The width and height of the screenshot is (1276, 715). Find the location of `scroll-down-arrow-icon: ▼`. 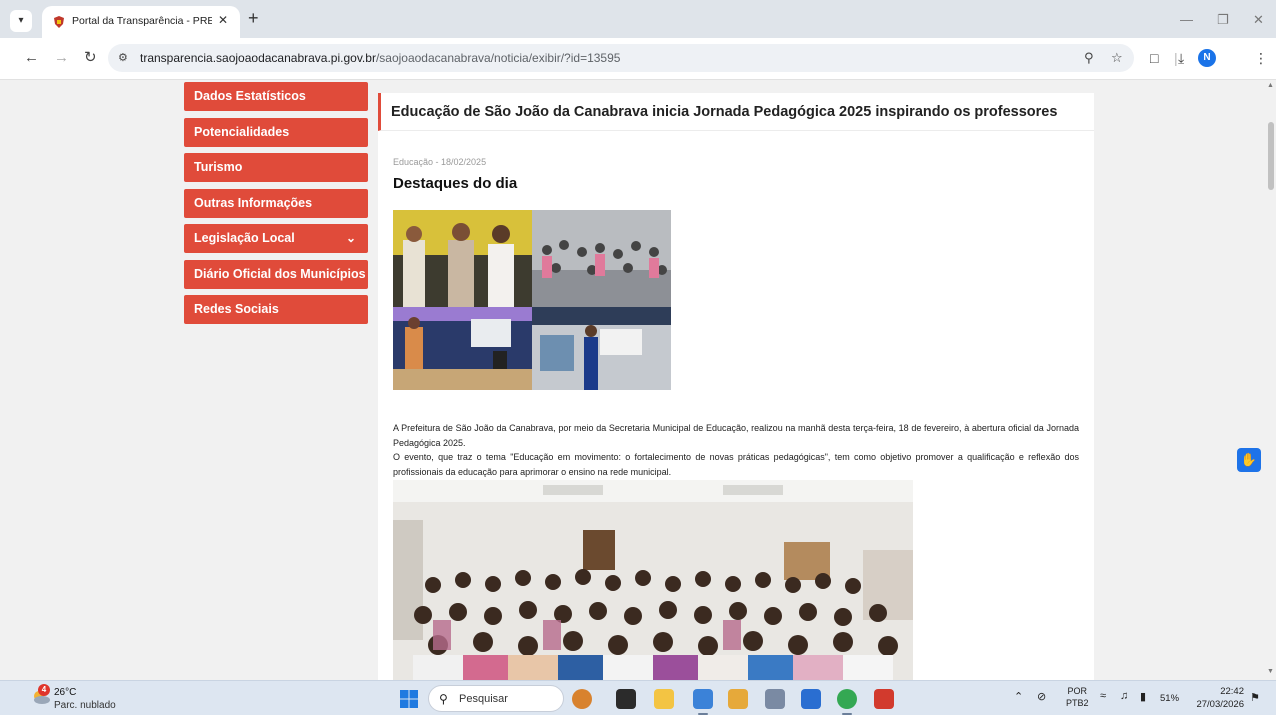

scroll-down-arrow-icon: ▼ is located at coordinates (1270, 671).